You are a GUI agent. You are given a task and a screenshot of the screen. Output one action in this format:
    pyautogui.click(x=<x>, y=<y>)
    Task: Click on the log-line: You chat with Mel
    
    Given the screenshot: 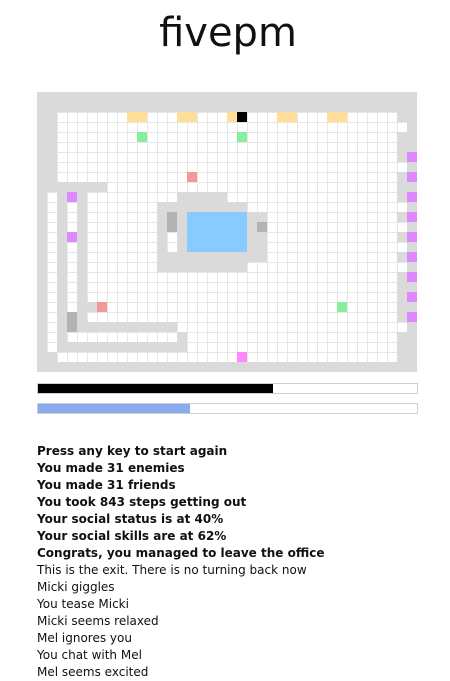 What is the action you would take?
    pyautogui.click(x=89, y=655)
    